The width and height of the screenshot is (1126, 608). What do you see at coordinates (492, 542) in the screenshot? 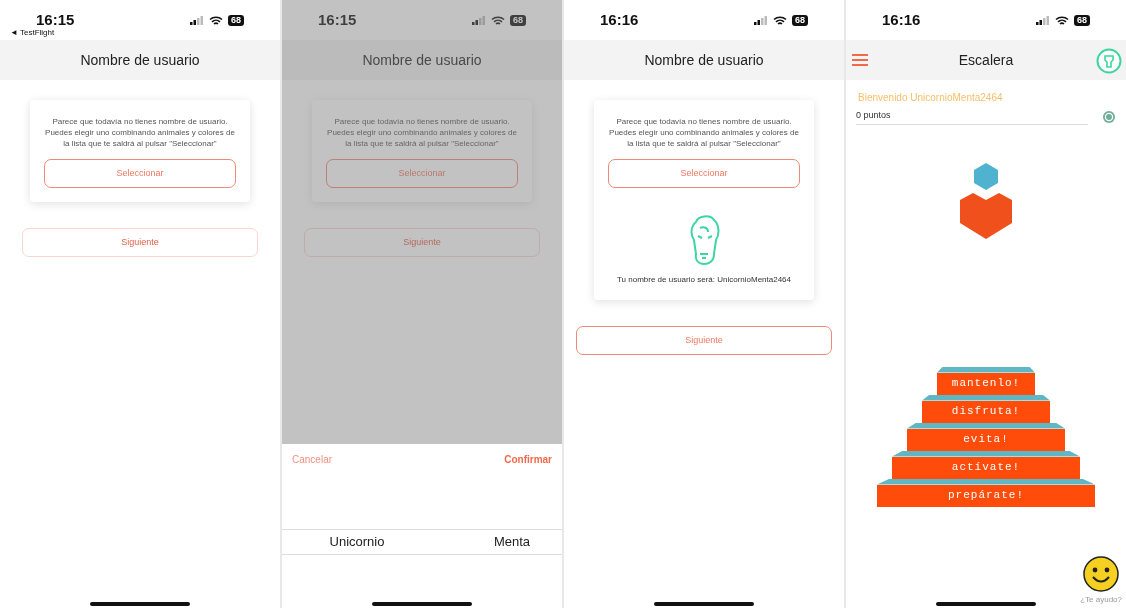
I see `picker-option: Menta` at bounding box center [492, 542].